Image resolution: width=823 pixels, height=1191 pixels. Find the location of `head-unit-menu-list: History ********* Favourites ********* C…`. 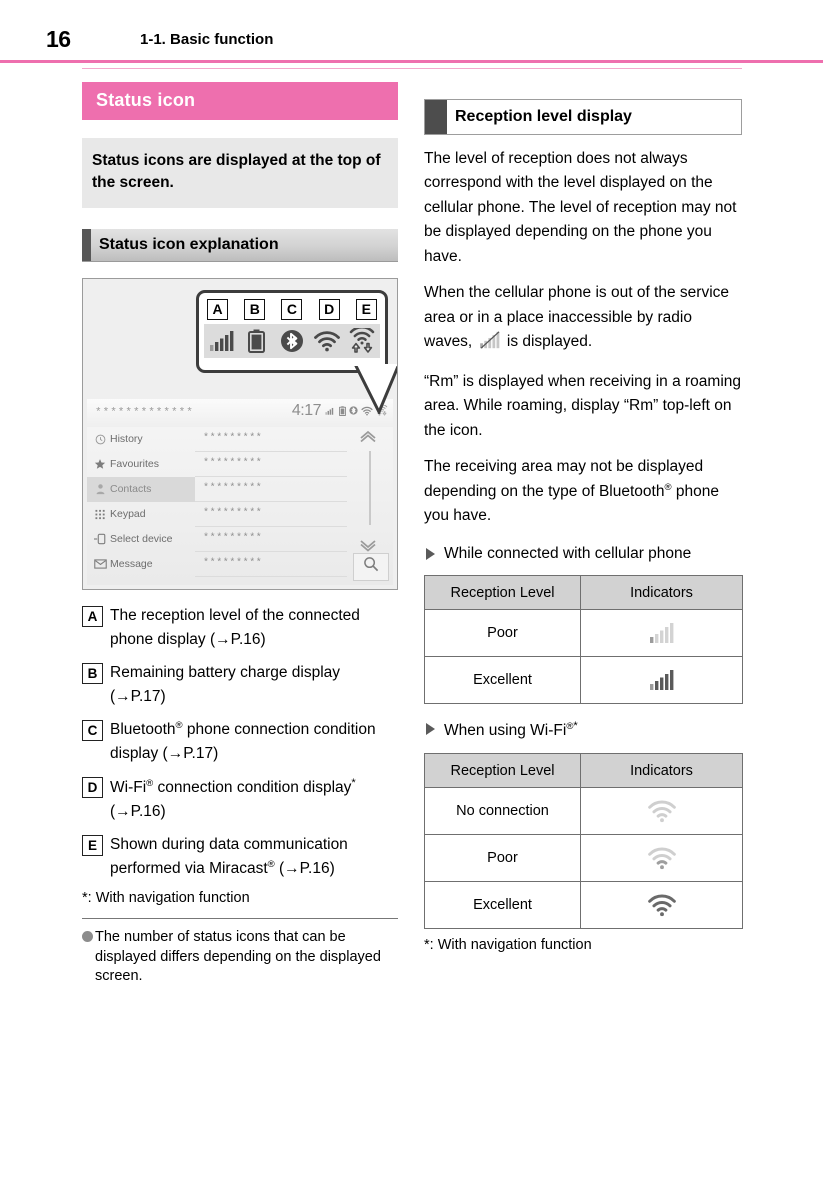

head-unit-menu-list: History ********* Favourites ********* C… is located at coordinates (240, 506).